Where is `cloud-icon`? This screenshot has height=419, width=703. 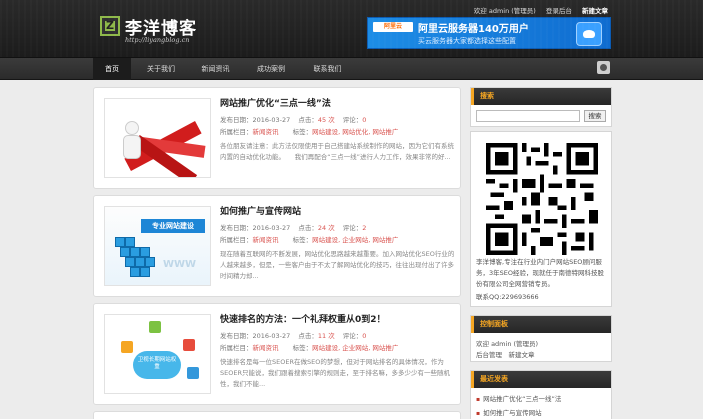
cloud-icon is located at coordinates (589, 34).